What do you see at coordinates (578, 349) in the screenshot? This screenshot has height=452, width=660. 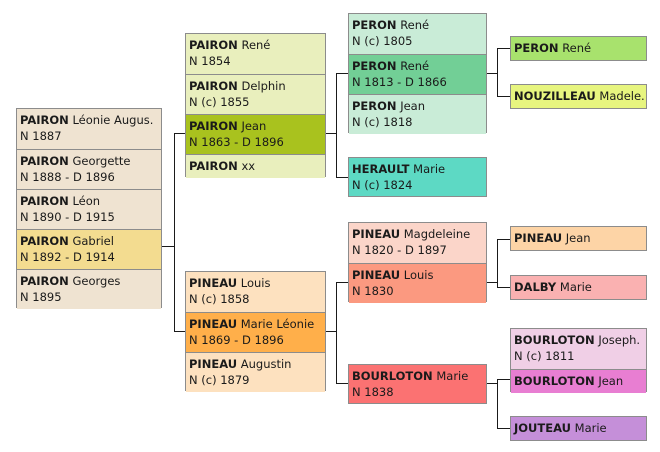 I see `person-card: BOURLOTON Joseph. N (c) 1811` at bounding box center [578, 349].